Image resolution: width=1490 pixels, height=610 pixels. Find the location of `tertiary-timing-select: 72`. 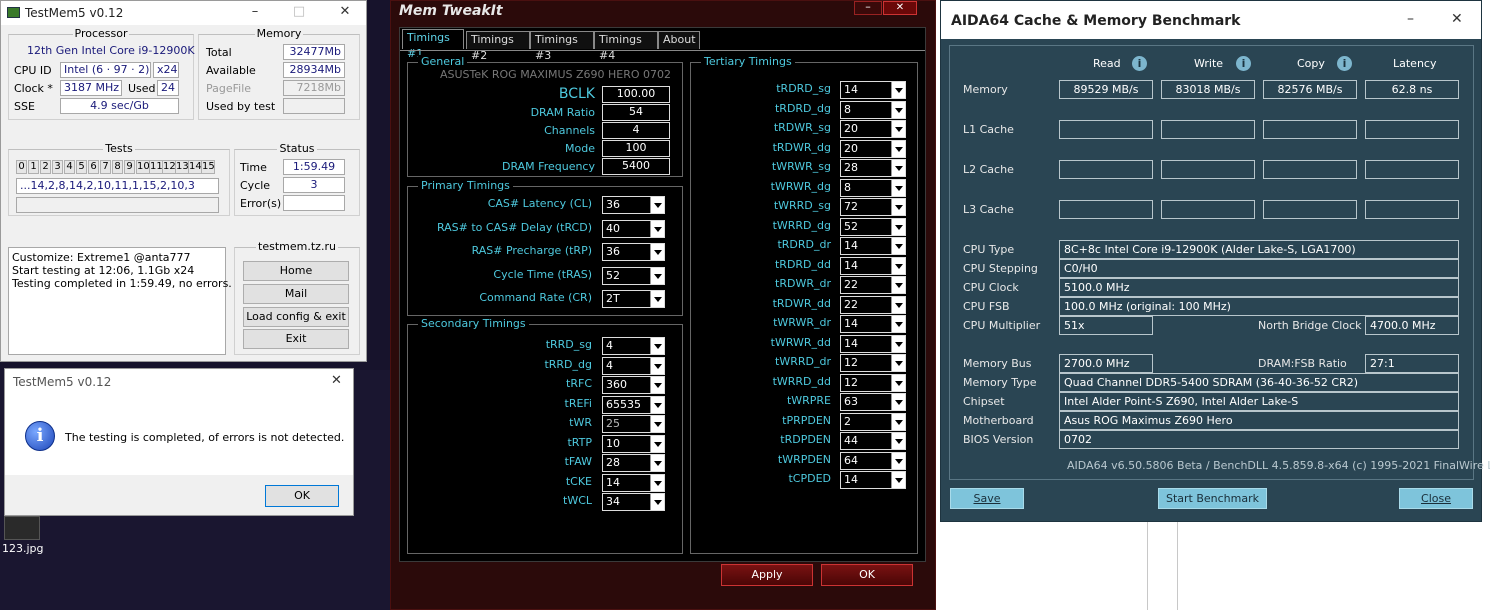

tertiary-timing-select: 72 is located at coordinates (873, 207).